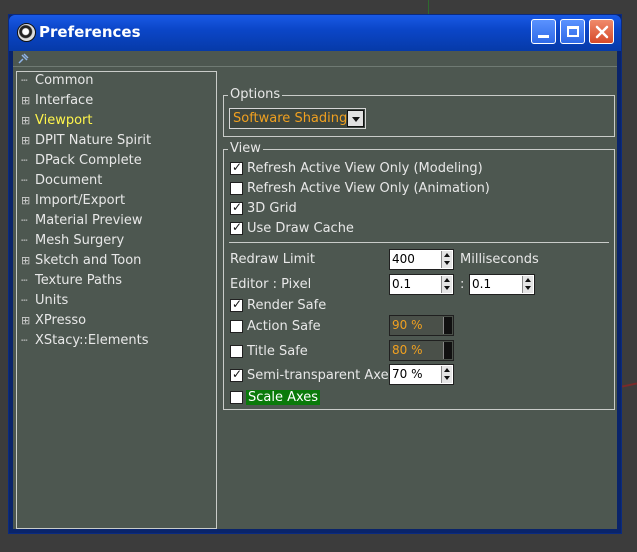  Describe the element at coordinates (89, 220) in the screenshot. I see `tree-item-label: Material Preview` at that location.